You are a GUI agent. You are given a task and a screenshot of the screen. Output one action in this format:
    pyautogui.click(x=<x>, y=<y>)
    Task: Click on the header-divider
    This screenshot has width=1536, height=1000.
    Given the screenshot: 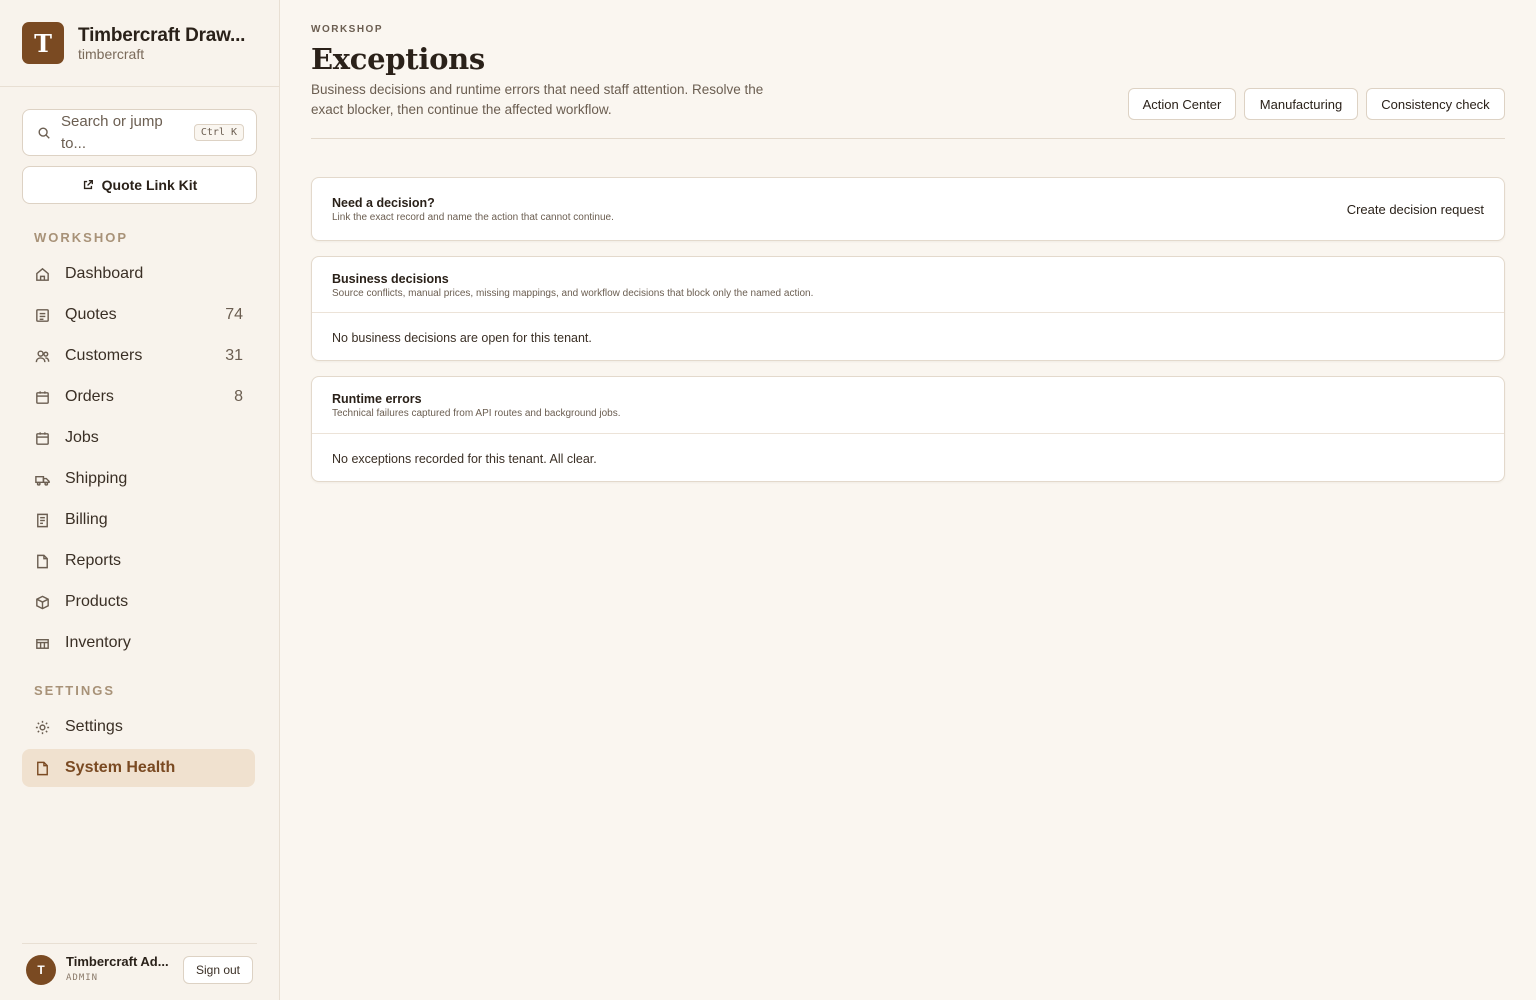 What is the action you would take?
    pyautogui.click(x=908, y=138)
    